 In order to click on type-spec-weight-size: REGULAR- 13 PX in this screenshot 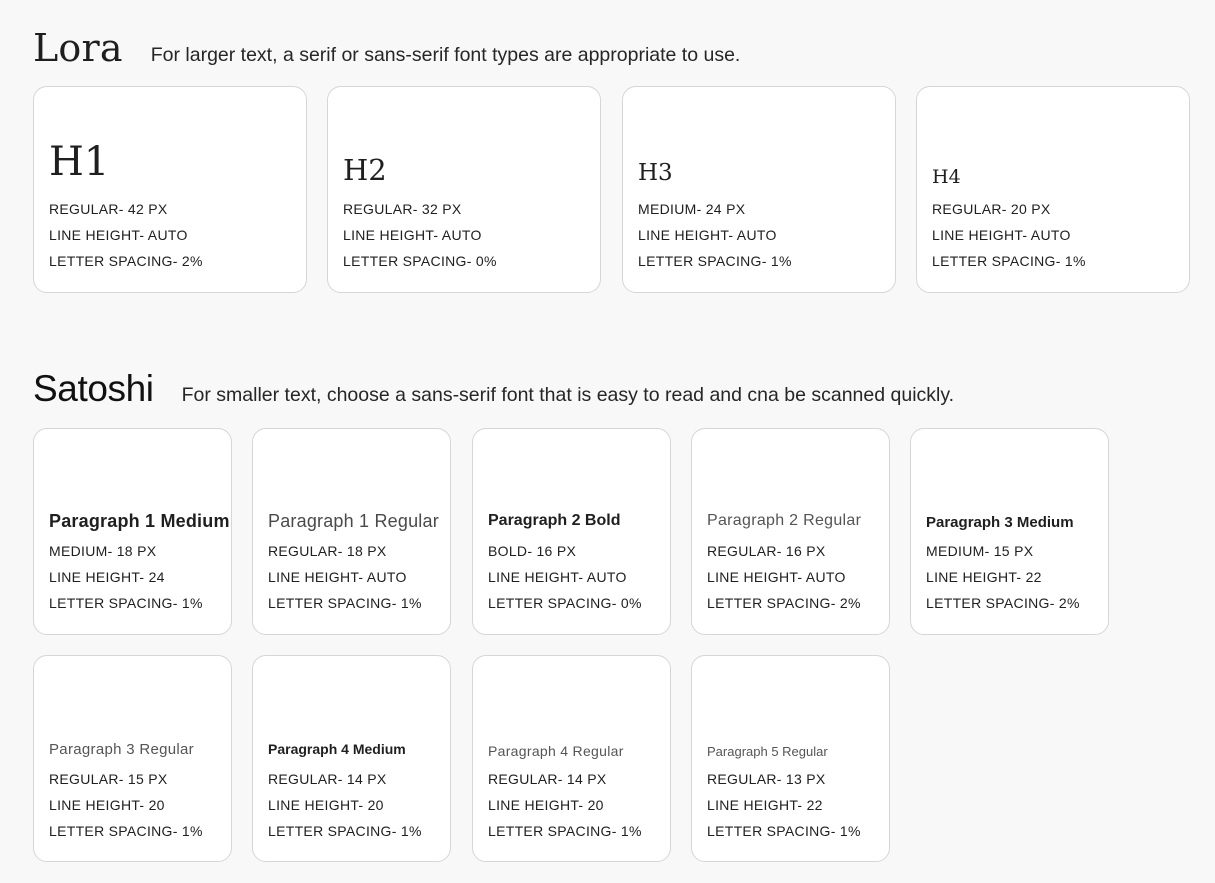, I will do `click(766, 779)`.